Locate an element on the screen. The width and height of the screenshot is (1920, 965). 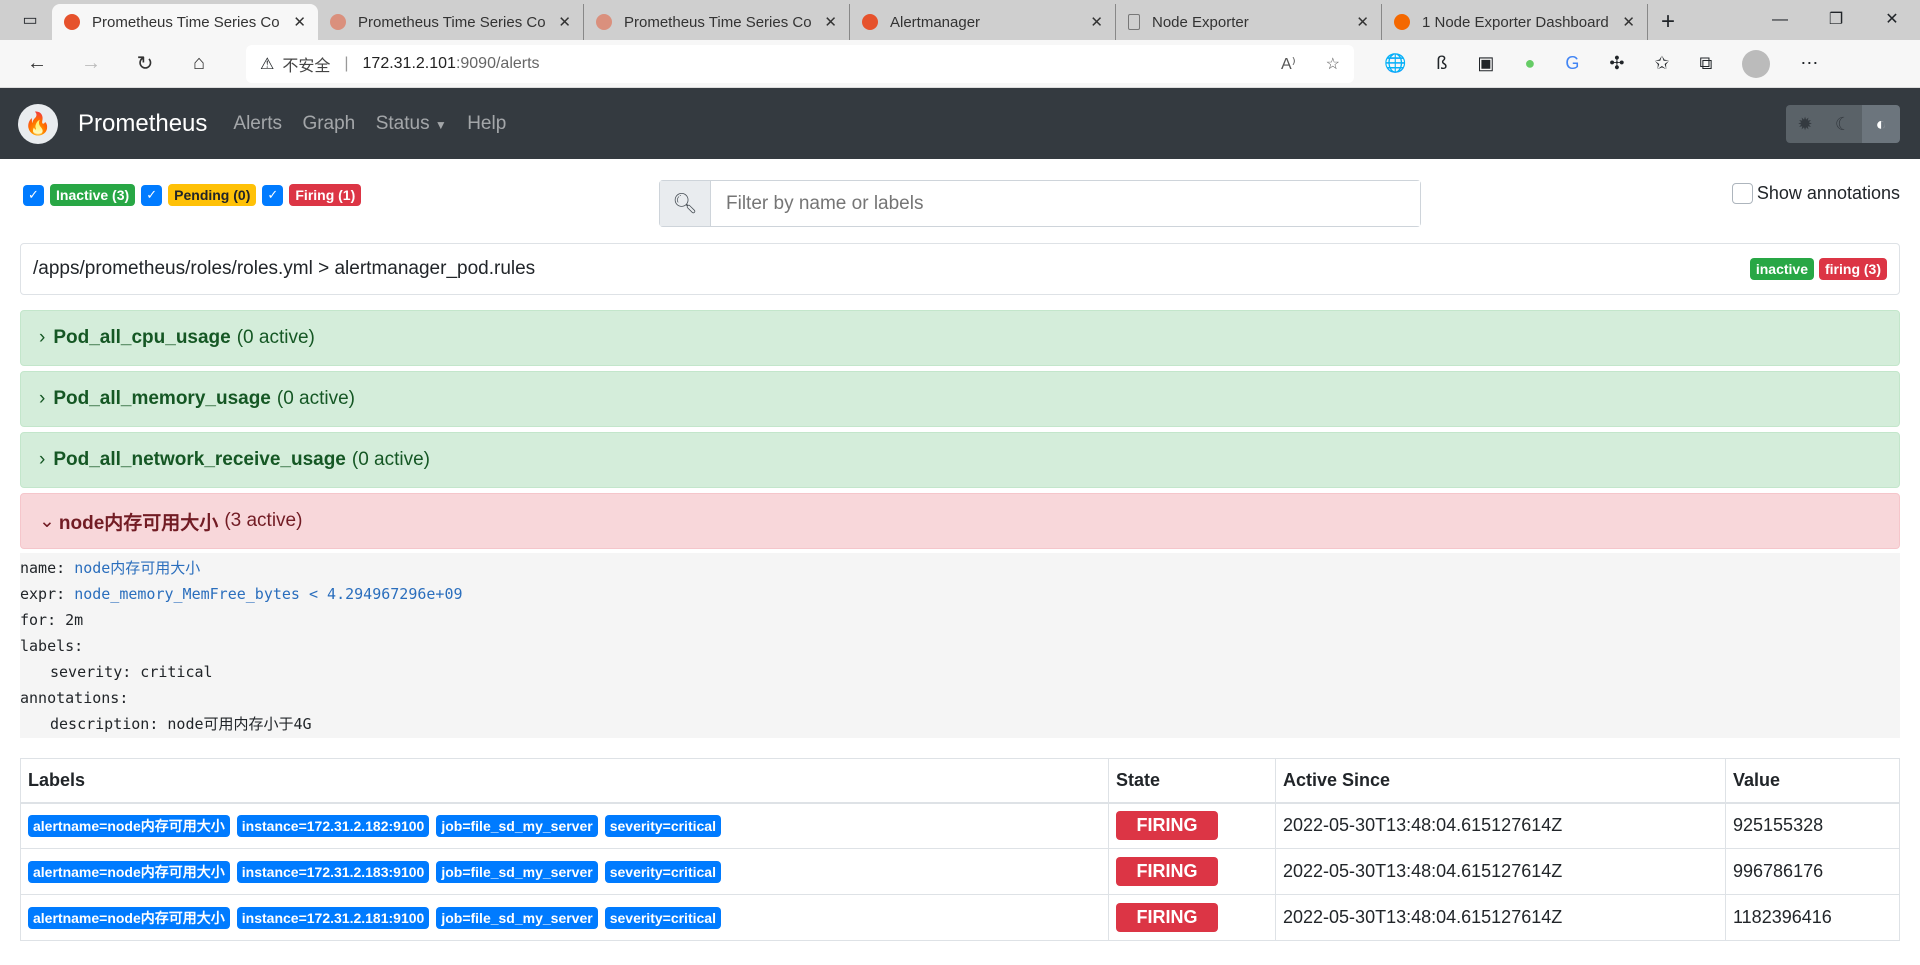
extension-globe-icon: 🌐 is located at coordinates (1395, 63).